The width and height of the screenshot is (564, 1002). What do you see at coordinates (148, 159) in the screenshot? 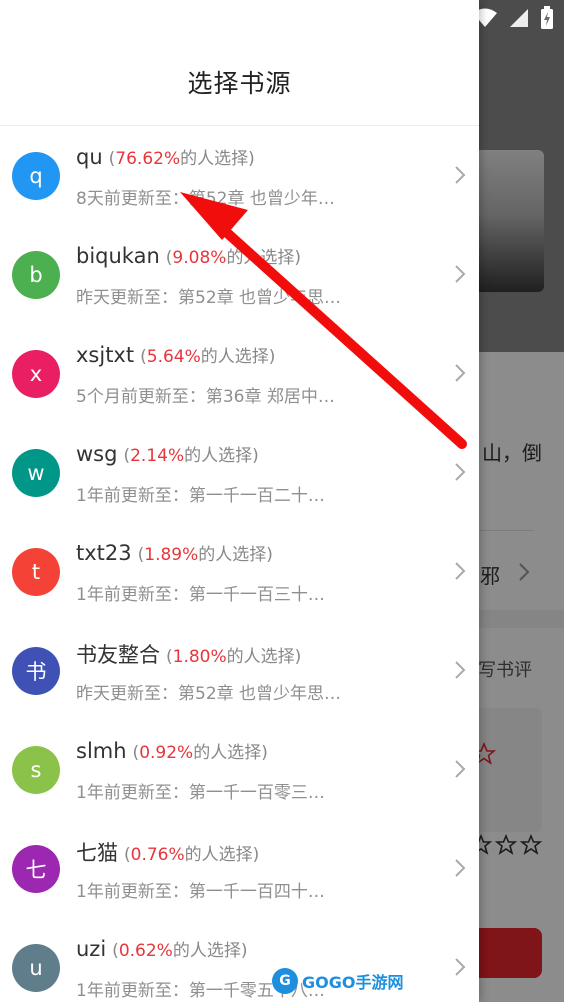
I see `selection-percent: 76.62%` at bounding box center [148, 159].